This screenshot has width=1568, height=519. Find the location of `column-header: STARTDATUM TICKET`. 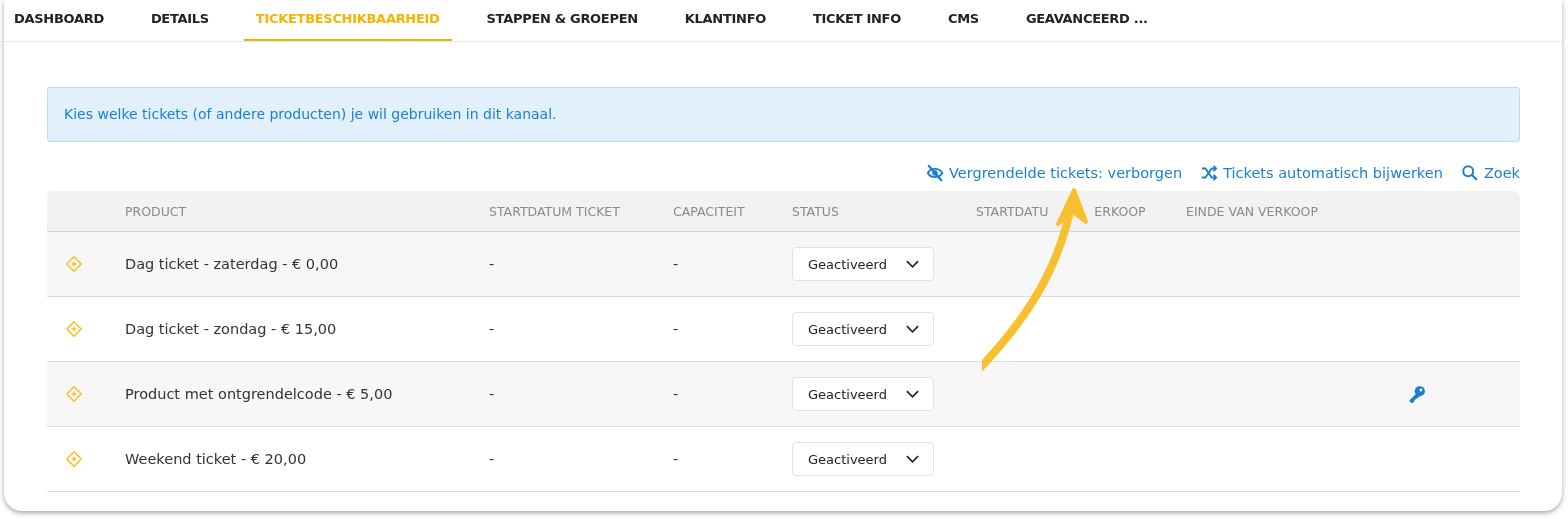

column-header: STARTDATUM TICKET is located at coordinates (554, 211).